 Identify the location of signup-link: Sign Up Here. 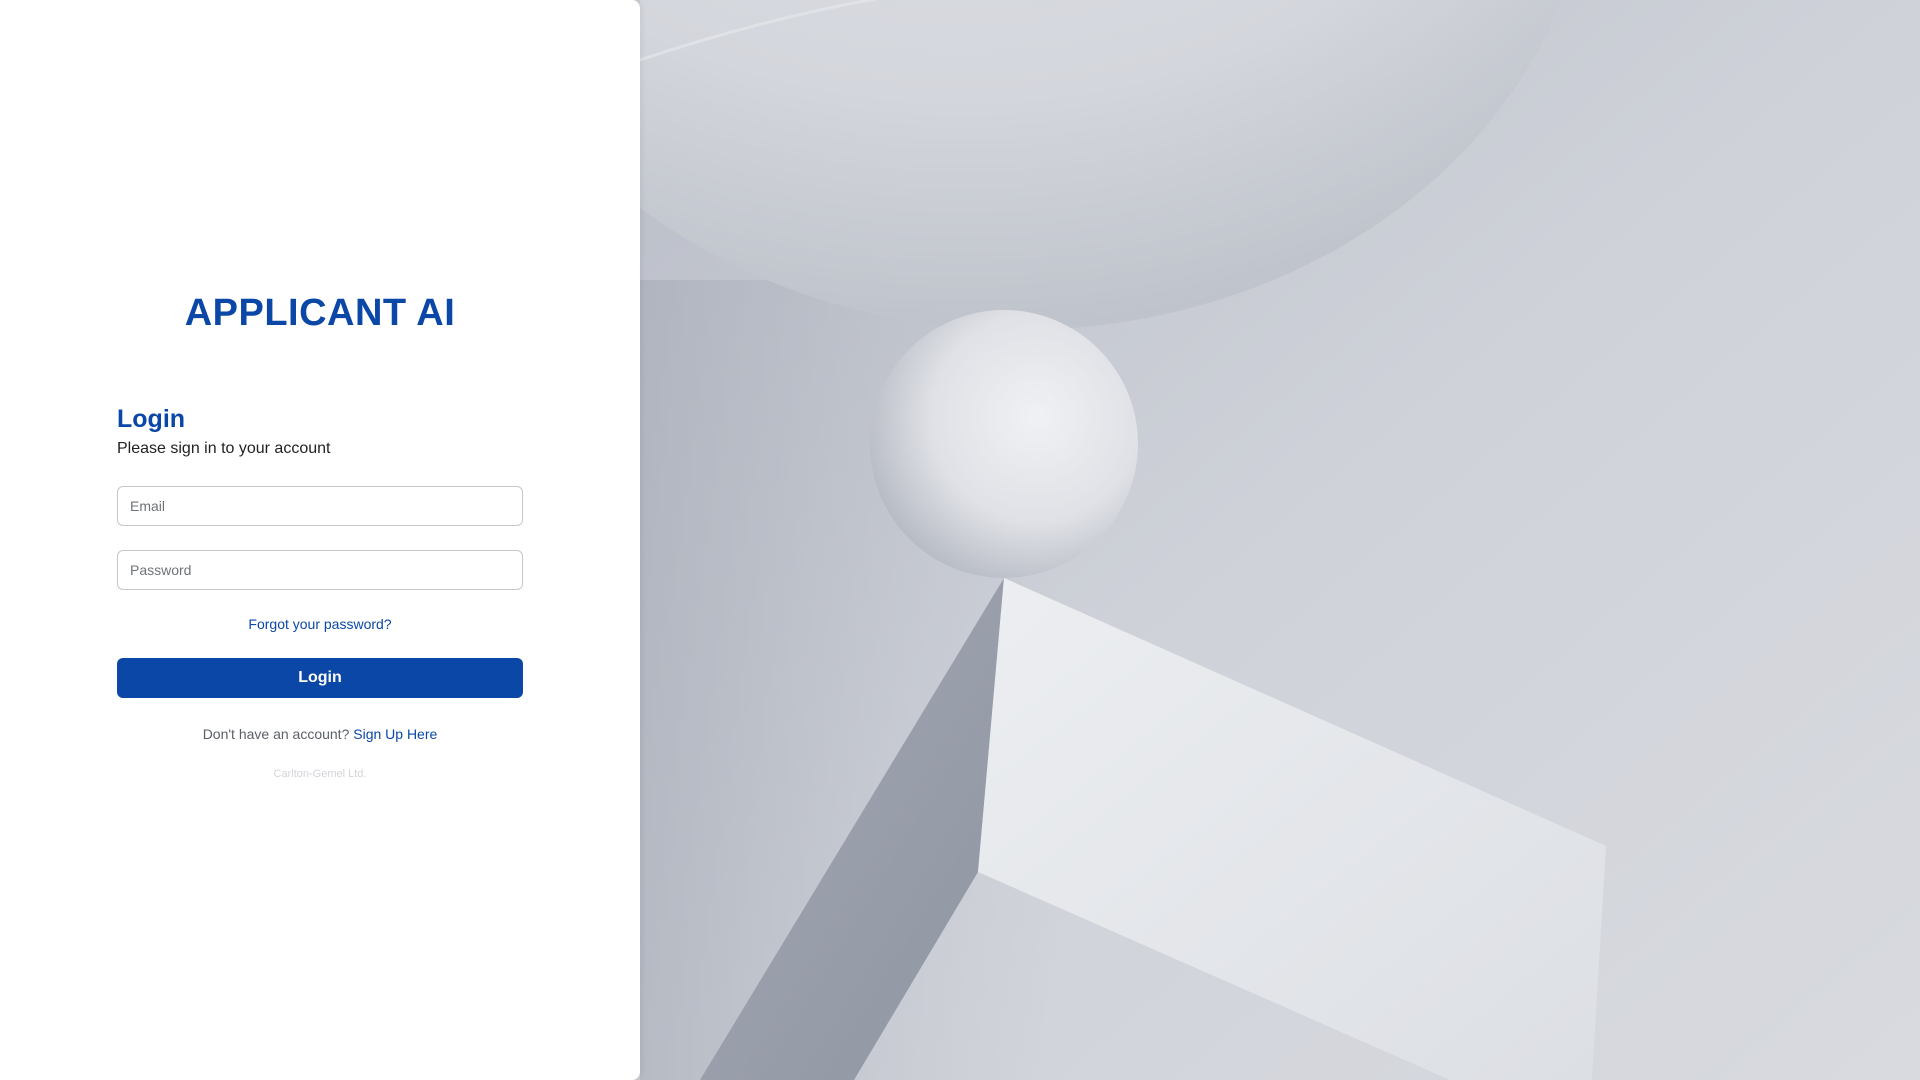
(395, 734).